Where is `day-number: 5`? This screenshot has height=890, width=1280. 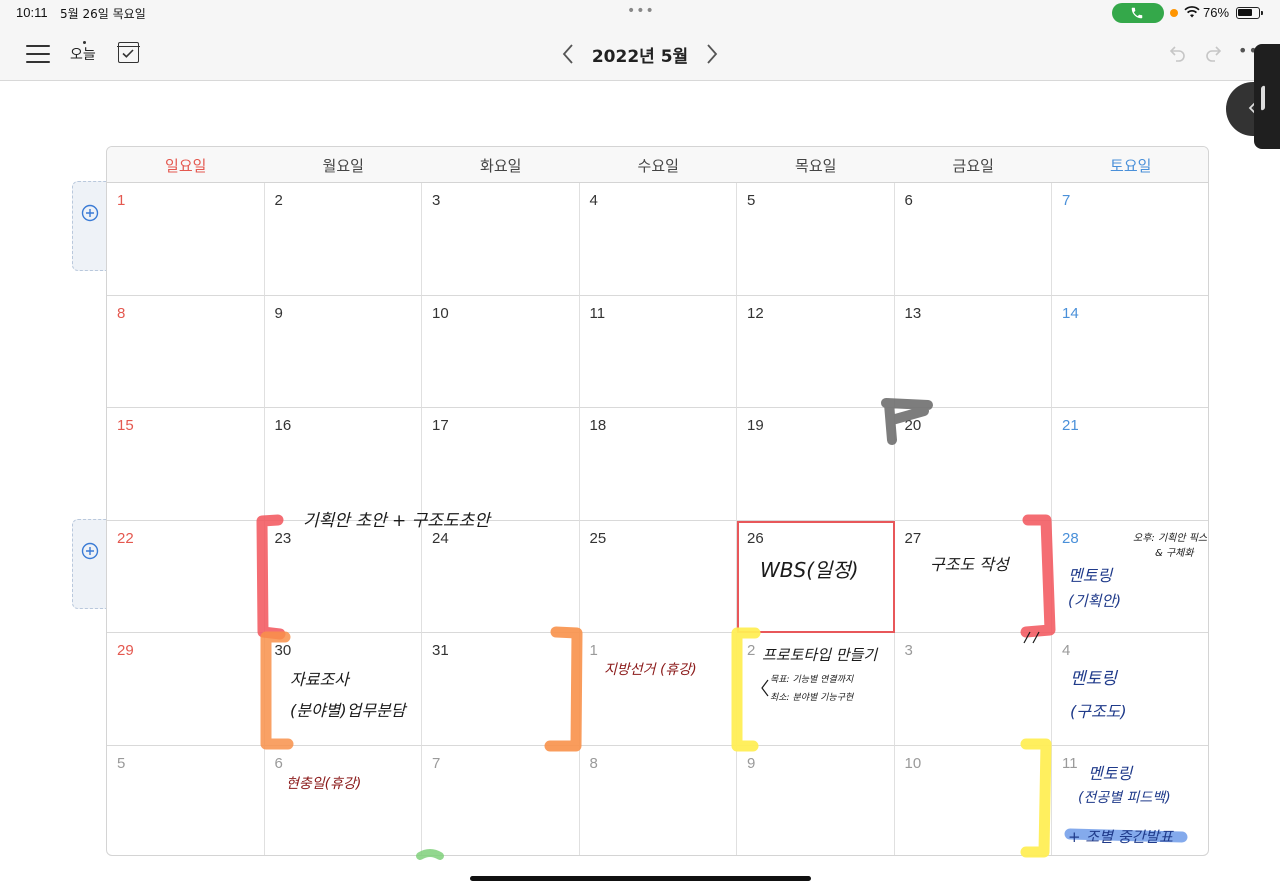
day-number: 5 is located at coordinates (121, 763).